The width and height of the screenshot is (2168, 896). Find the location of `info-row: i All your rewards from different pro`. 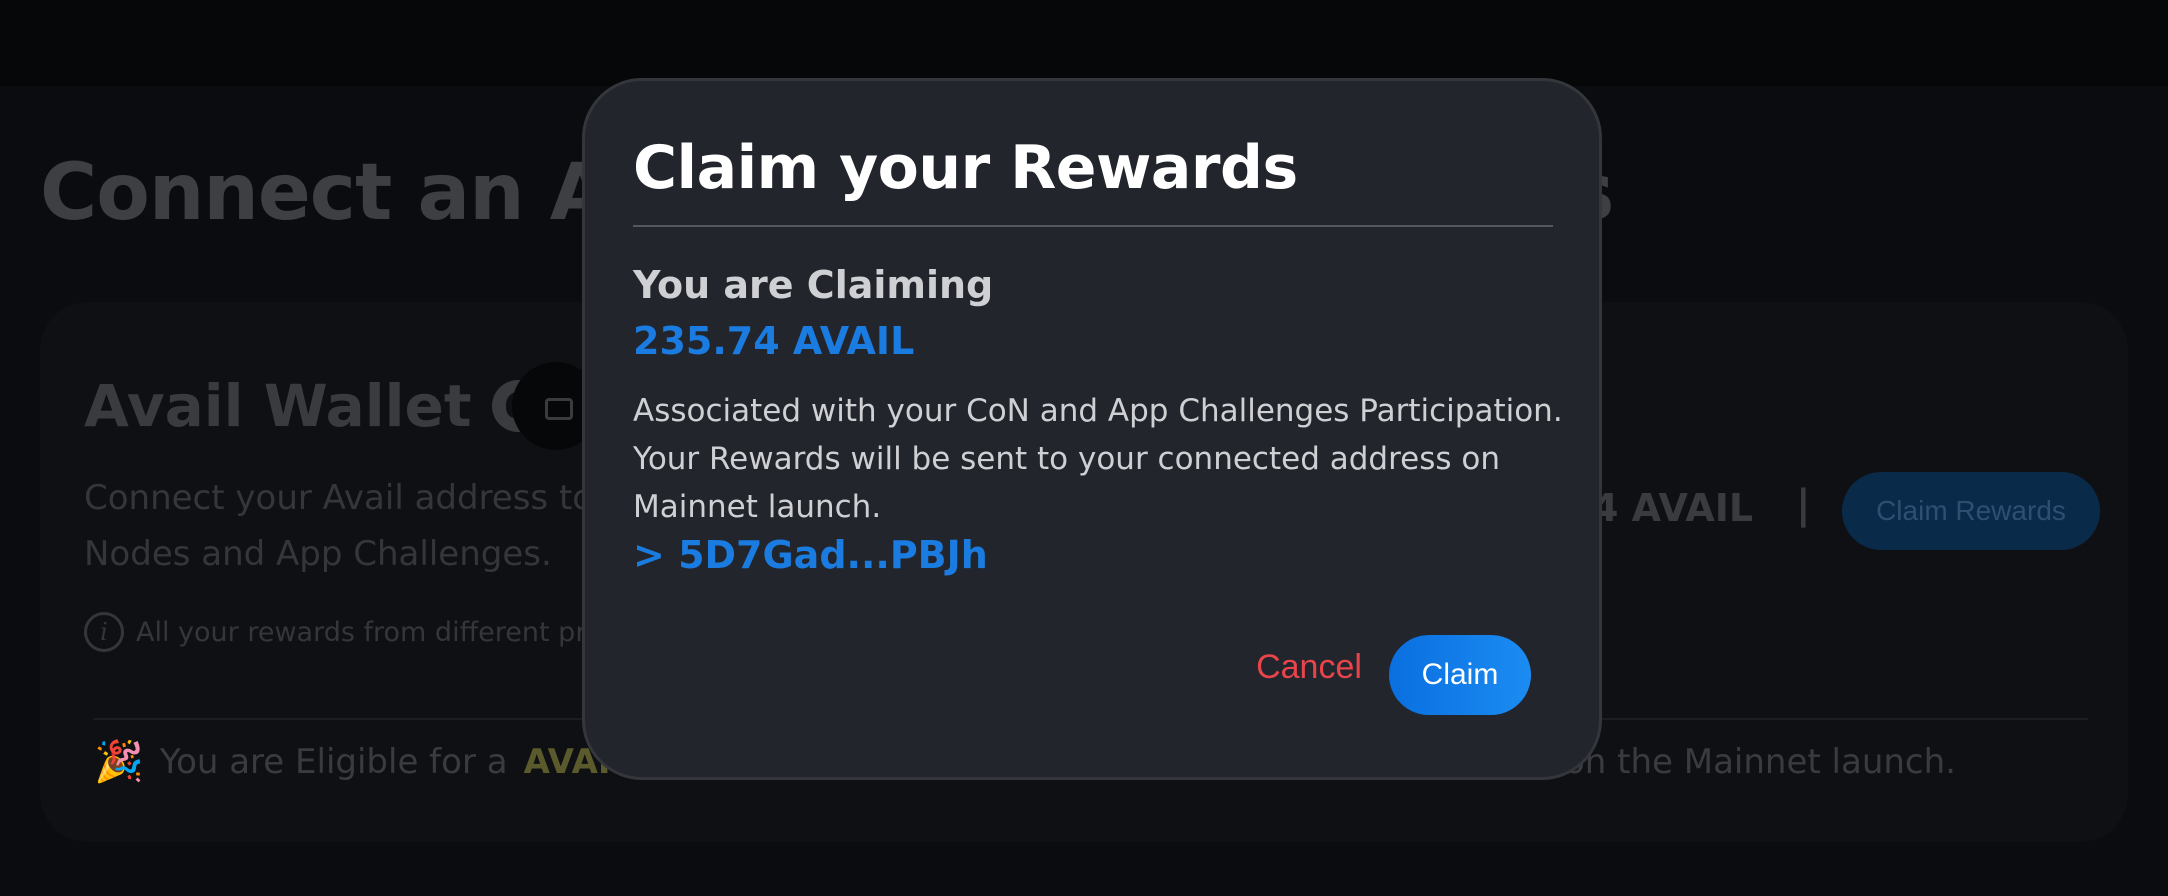

info-row: i All your rewards from different pro is located at coordinates (343, 632).